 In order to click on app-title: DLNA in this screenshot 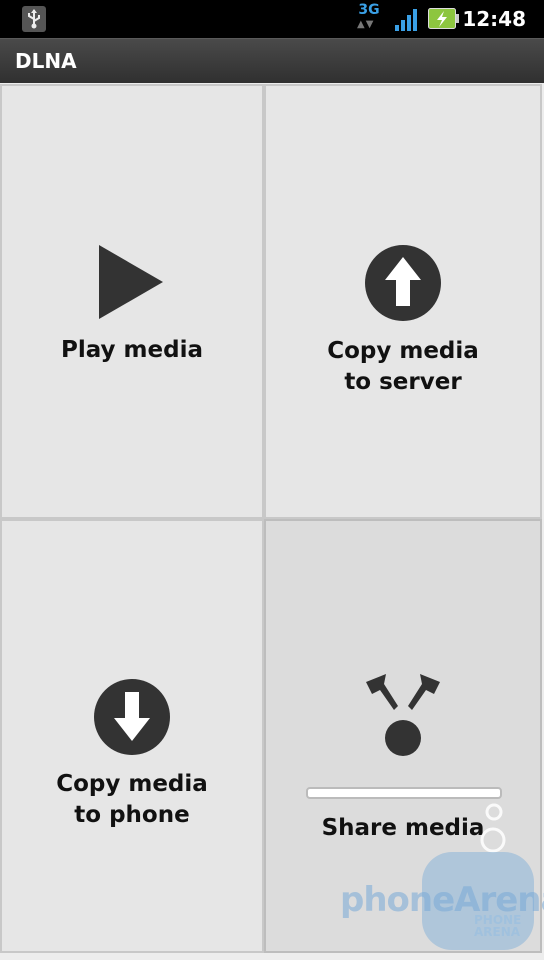, I will do `click(46, 61)`.